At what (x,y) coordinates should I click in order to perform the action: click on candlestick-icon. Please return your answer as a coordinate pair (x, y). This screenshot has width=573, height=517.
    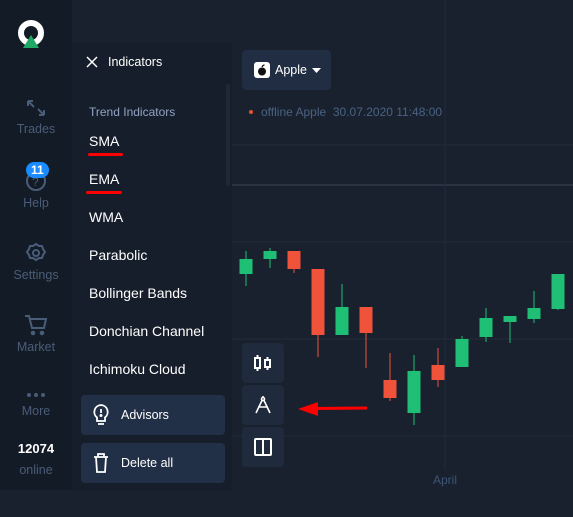
    Looking at the image, I should click on (262, 363).